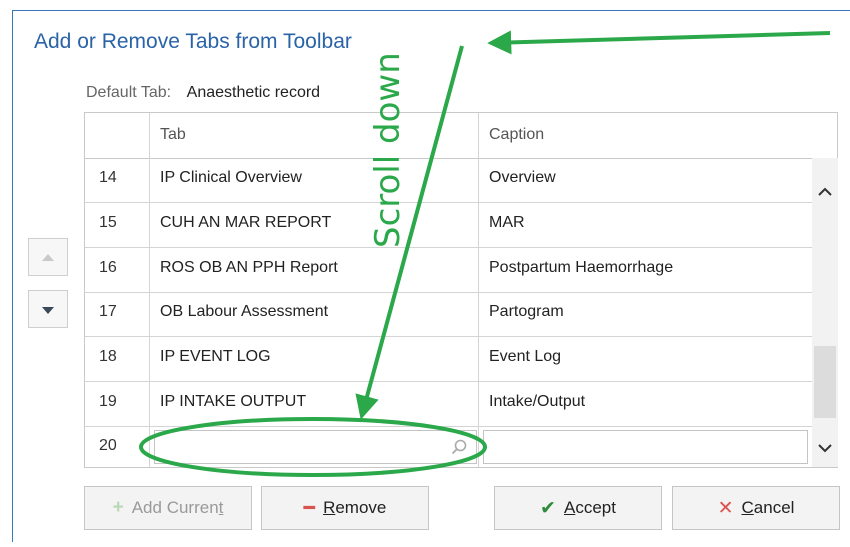  Describe the element at coordinates (659, 42) in the screenshot. I see `arrow-to-title` at that location.